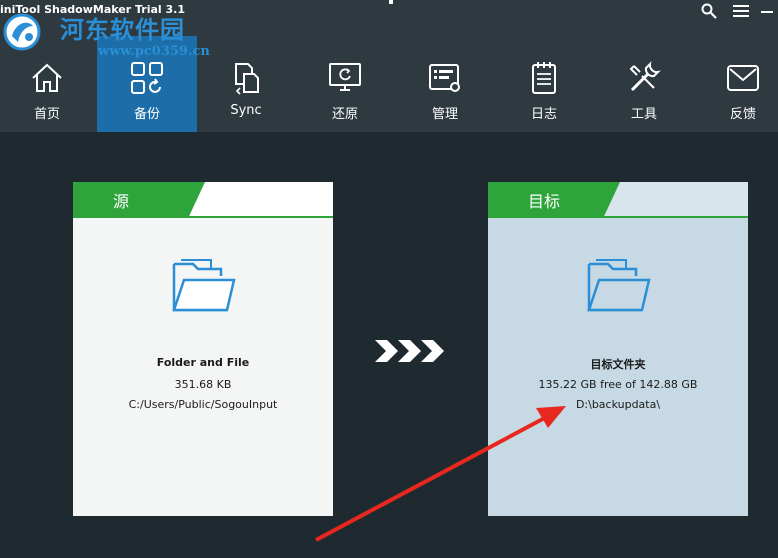 The height and width of the screenshot is (558, 778). Describe the element at coordinates (643, 114) in the screenshot. I see `tab-tools-label: 工具` at that location.